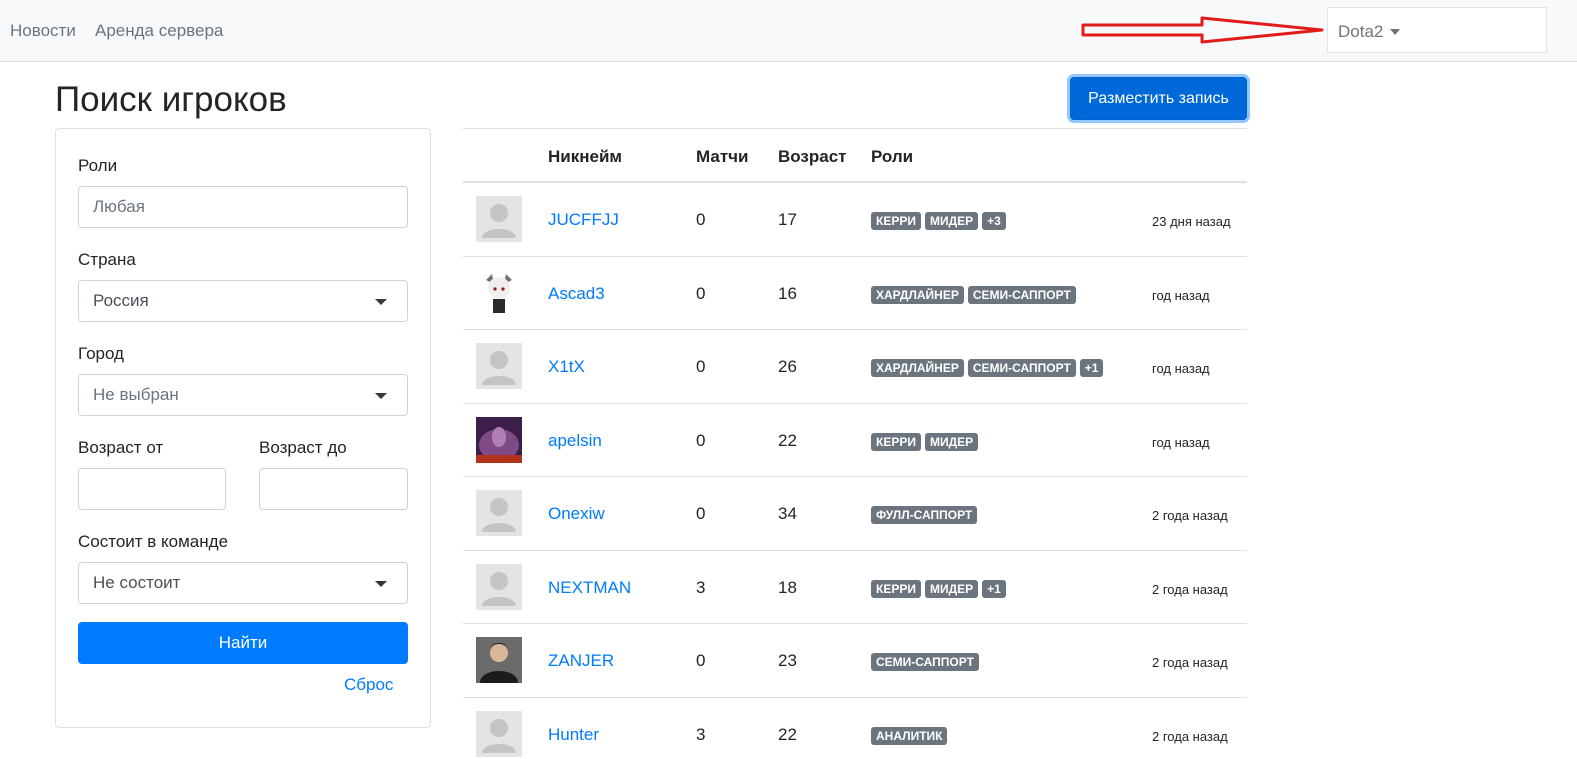 This screenshot has height=759, width=1577. Describe the element at coordinates (855, 440) in the screenshot. I see `table-row: apelsin 0 22 КЕРРИ МИДЕР год назад` at that location.